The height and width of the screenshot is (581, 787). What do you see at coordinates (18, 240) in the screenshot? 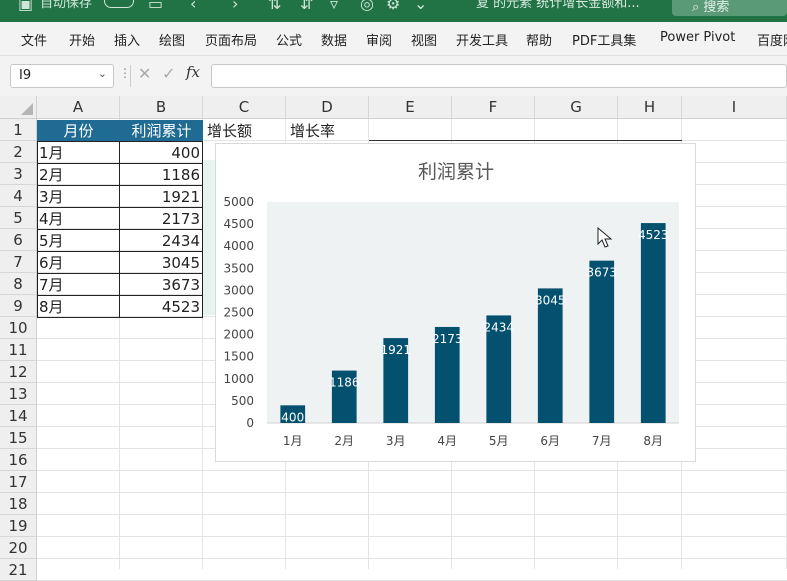
I see `row-header-6: 6` at bounding box center [18, 240].